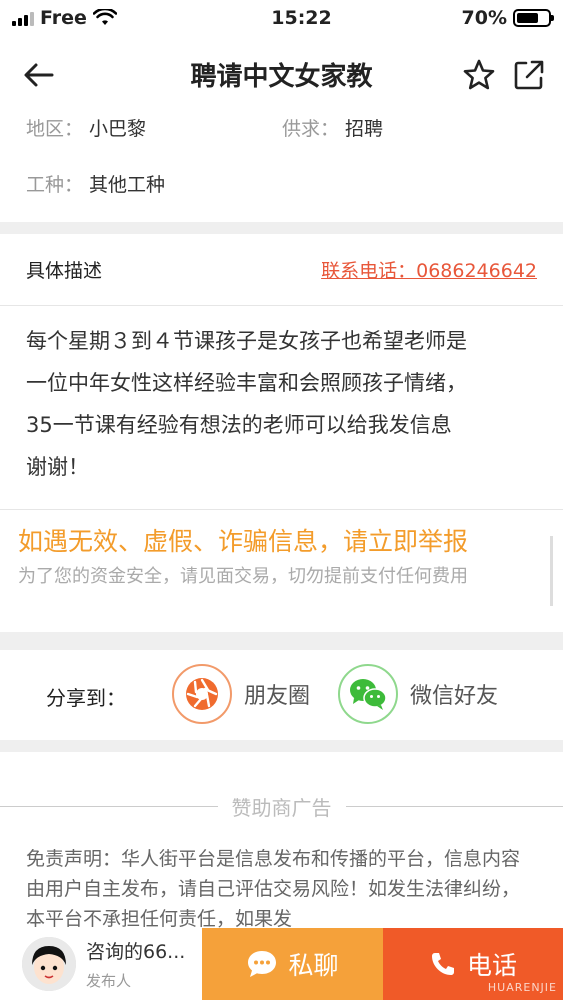  What do you see at coordinates (522, 987) in the screenshot?
I see `watermark-logo: HUARENJIE` at bounding box center [522, 987].